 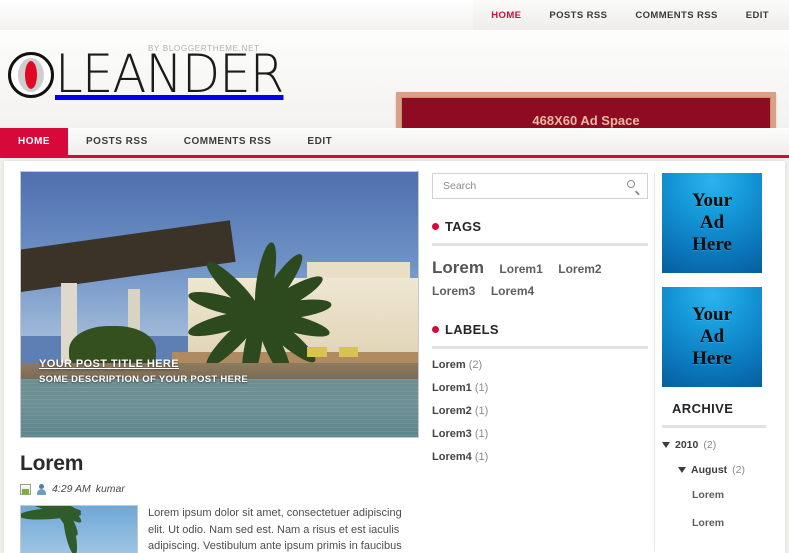 I want to click on ad-box-1: Your Ad Here, so click(x=712, y=223).